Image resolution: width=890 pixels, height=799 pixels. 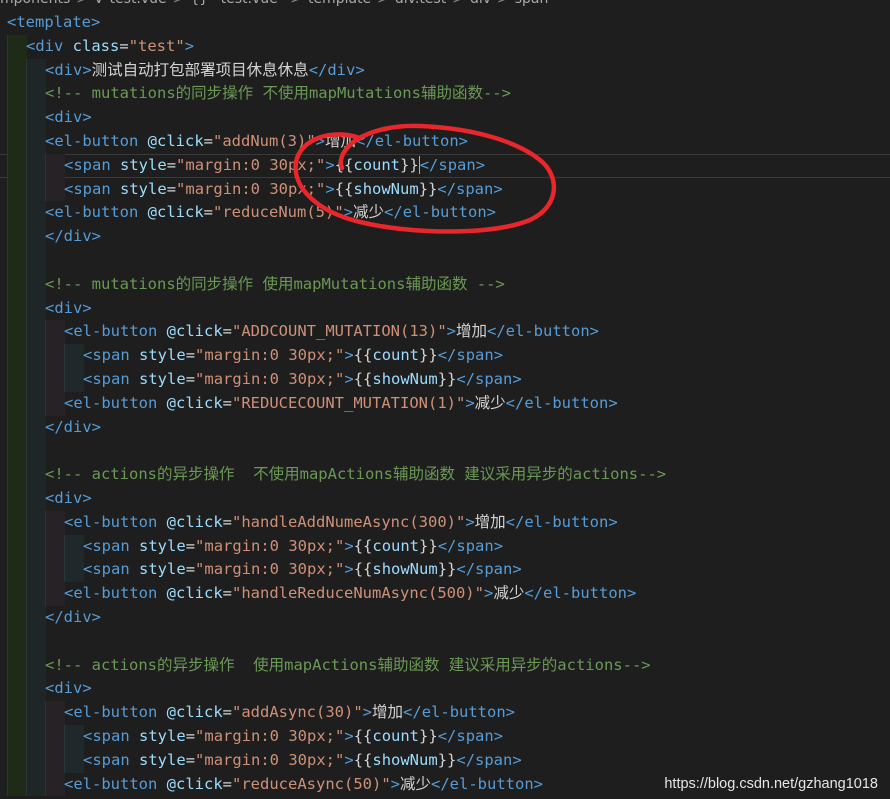 What do you see at coordinates (99, 3) in the screenshot?
I see `breadcrumb-item: V` at bounding box center [99, 3].